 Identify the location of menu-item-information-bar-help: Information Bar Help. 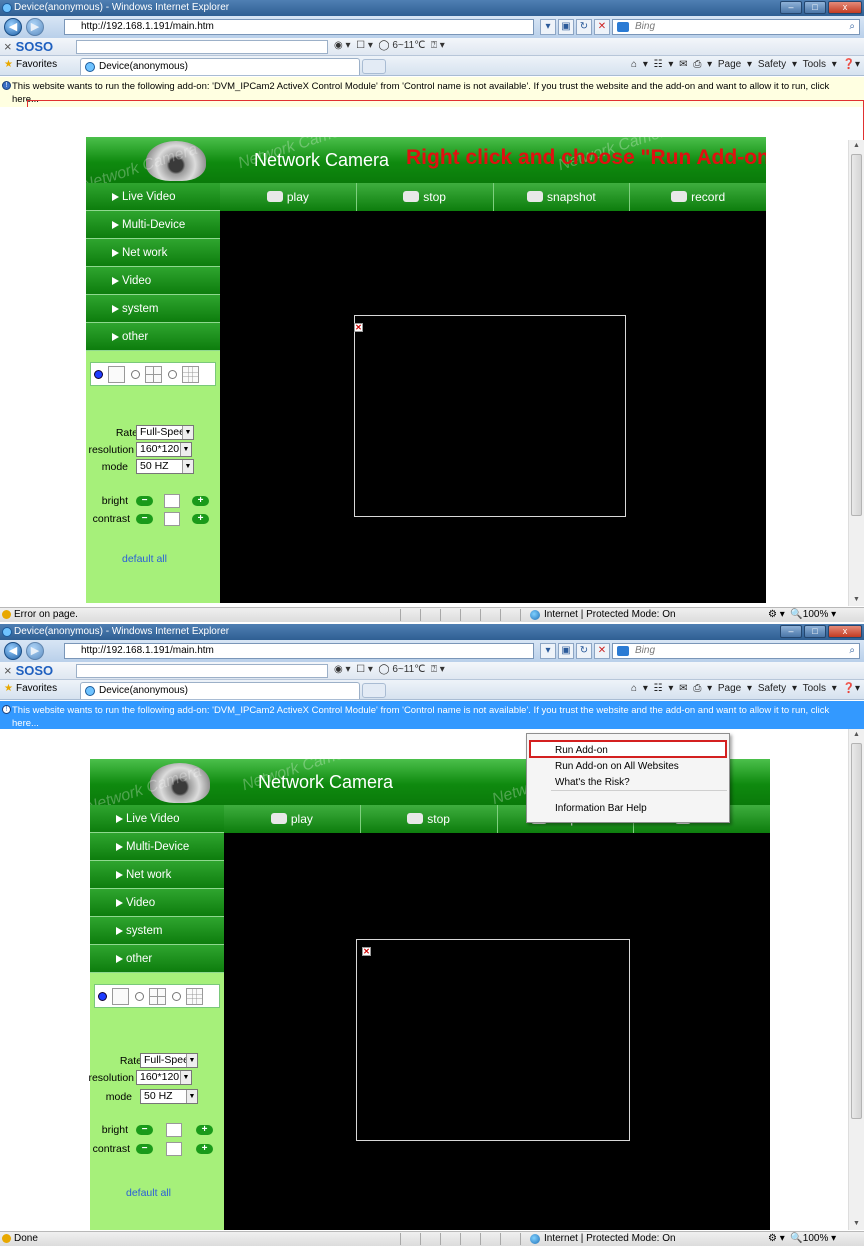
(628, 809).